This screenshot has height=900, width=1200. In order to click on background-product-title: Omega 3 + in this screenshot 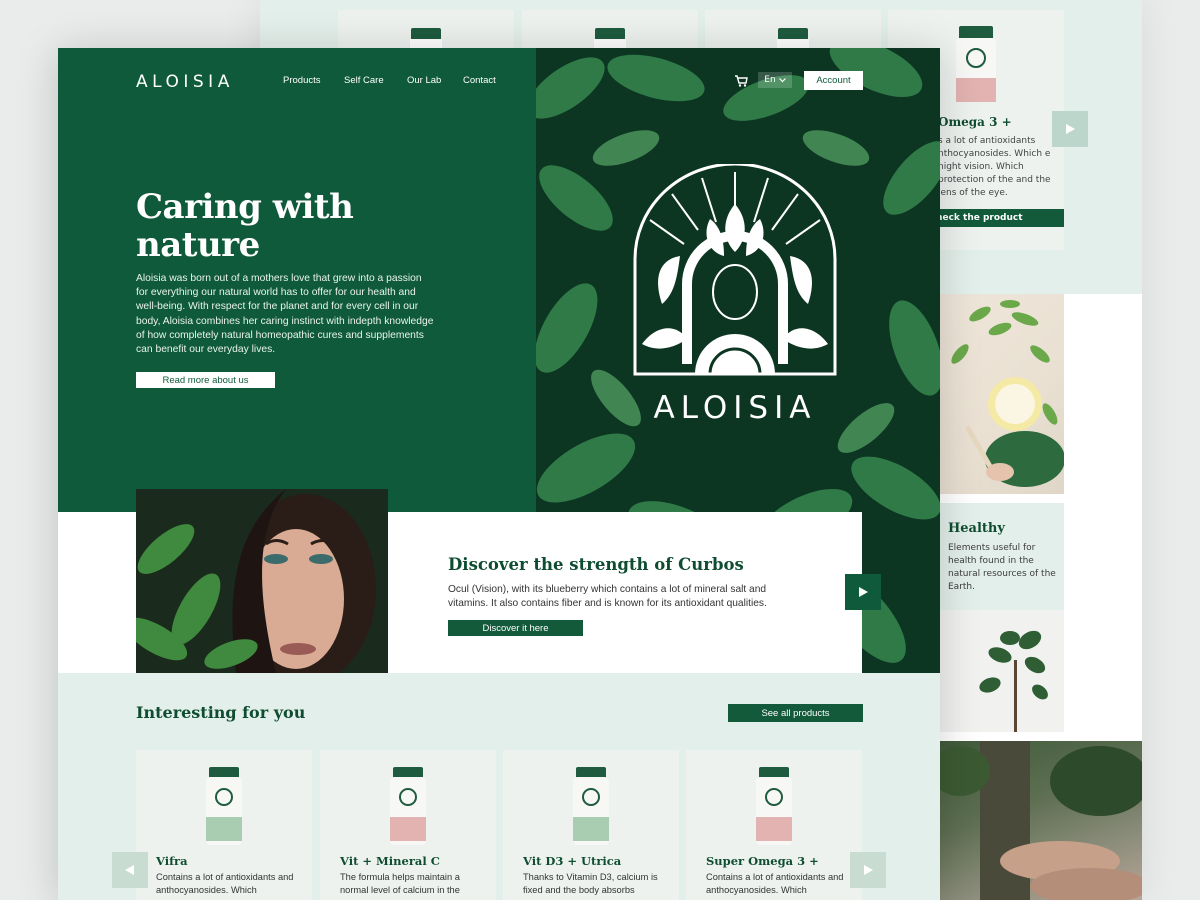, I will do `click(975, 122)`.